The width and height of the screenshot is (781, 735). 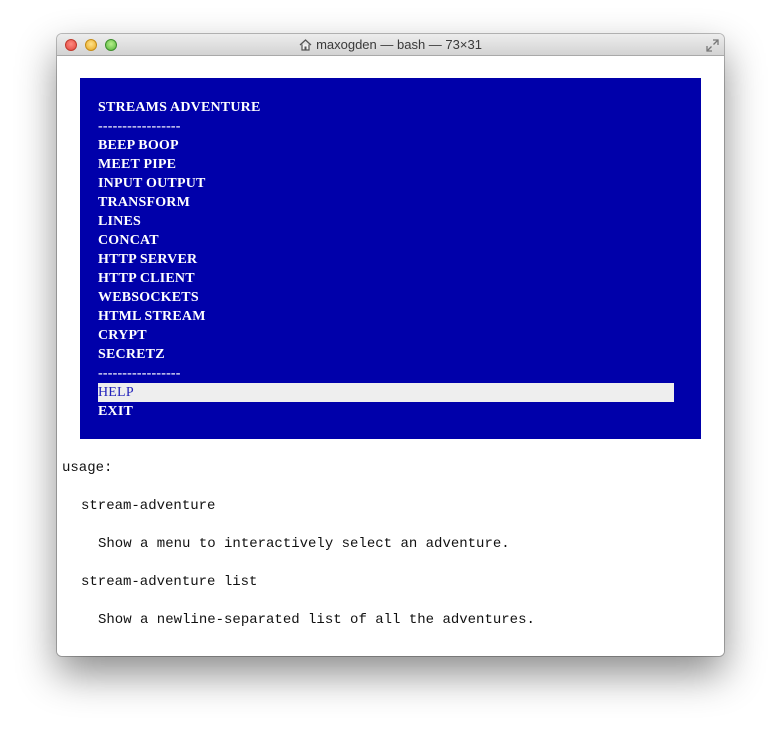 I want to click on menu-heading: STREAMS ADVENTURE, so click(x=179, y=107).